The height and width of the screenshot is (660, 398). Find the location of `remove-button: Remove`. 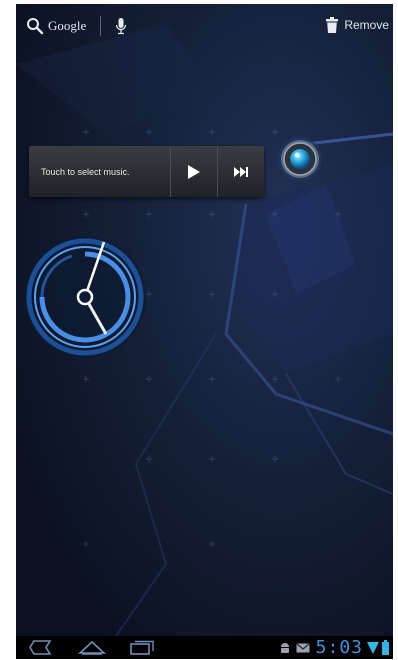

remove-button: Remove is located at coordinates (357, 25).